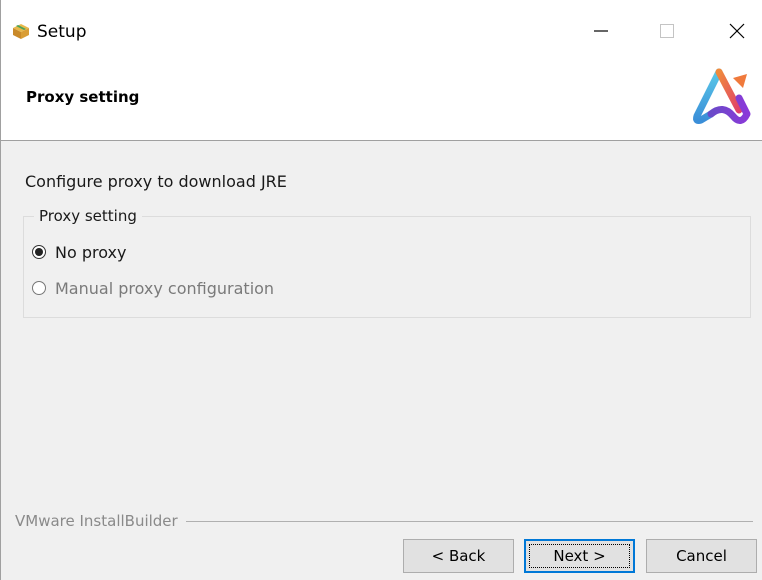 The height and width of the screenshot is (580, 762). What do you see at coordinates (21, 31) in the screenshot?
I see `package-icon` at bounding box center [21, 31].